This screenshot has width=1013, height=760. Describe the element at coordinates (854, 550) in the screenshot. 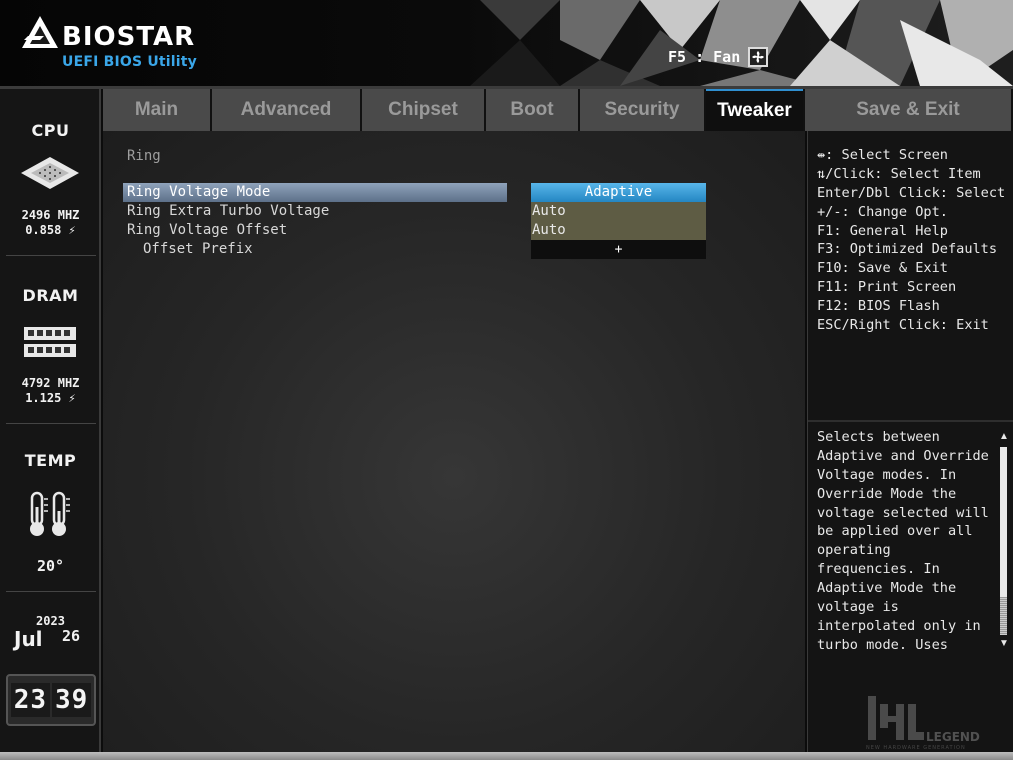

I see `description-line: operating` at that location.